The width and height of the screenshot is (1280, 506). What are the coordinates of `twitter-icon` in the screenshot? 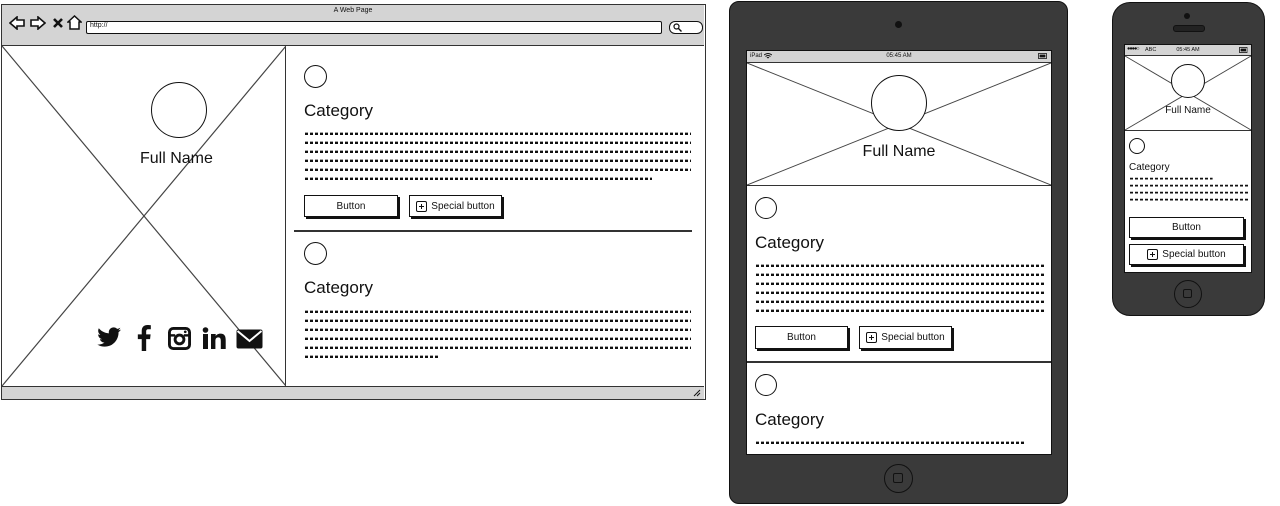 It's located at (109, 338).